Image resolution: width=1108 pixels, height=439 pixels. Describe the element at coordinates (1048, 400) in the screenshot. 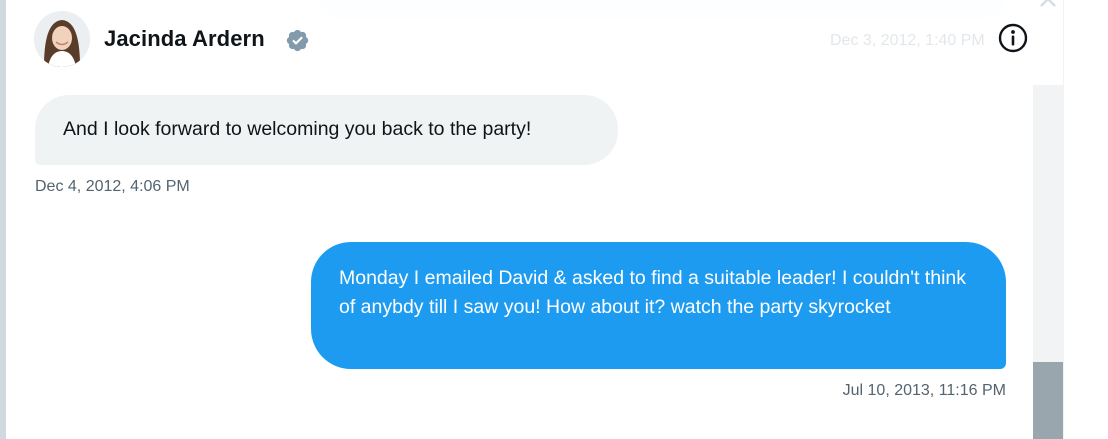

I see `scrollbar-thumb` at that location.